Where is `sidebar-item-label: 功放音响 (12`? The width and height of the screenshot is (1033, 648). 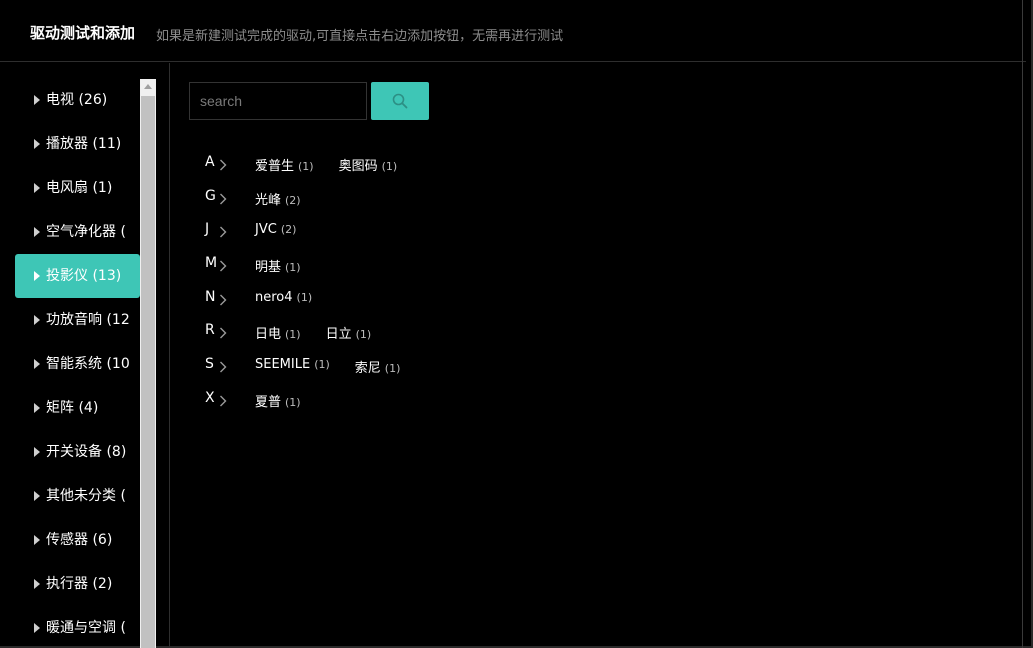
sidebar-item-label: 功放音响 (12 is located at coordinates (88, 320).